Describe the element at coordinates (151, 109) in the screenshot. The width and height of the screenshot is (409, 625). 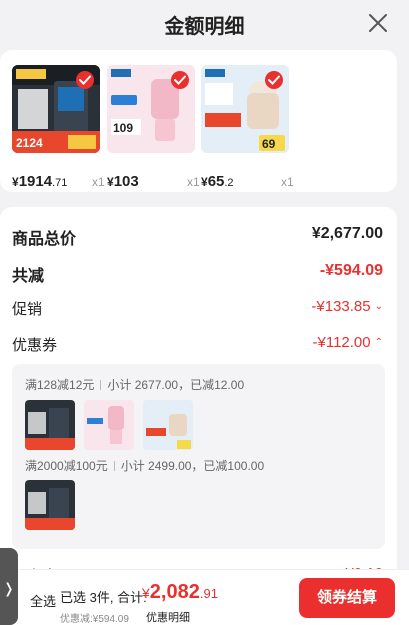
I see `product-thumbnail: 109` at that location.